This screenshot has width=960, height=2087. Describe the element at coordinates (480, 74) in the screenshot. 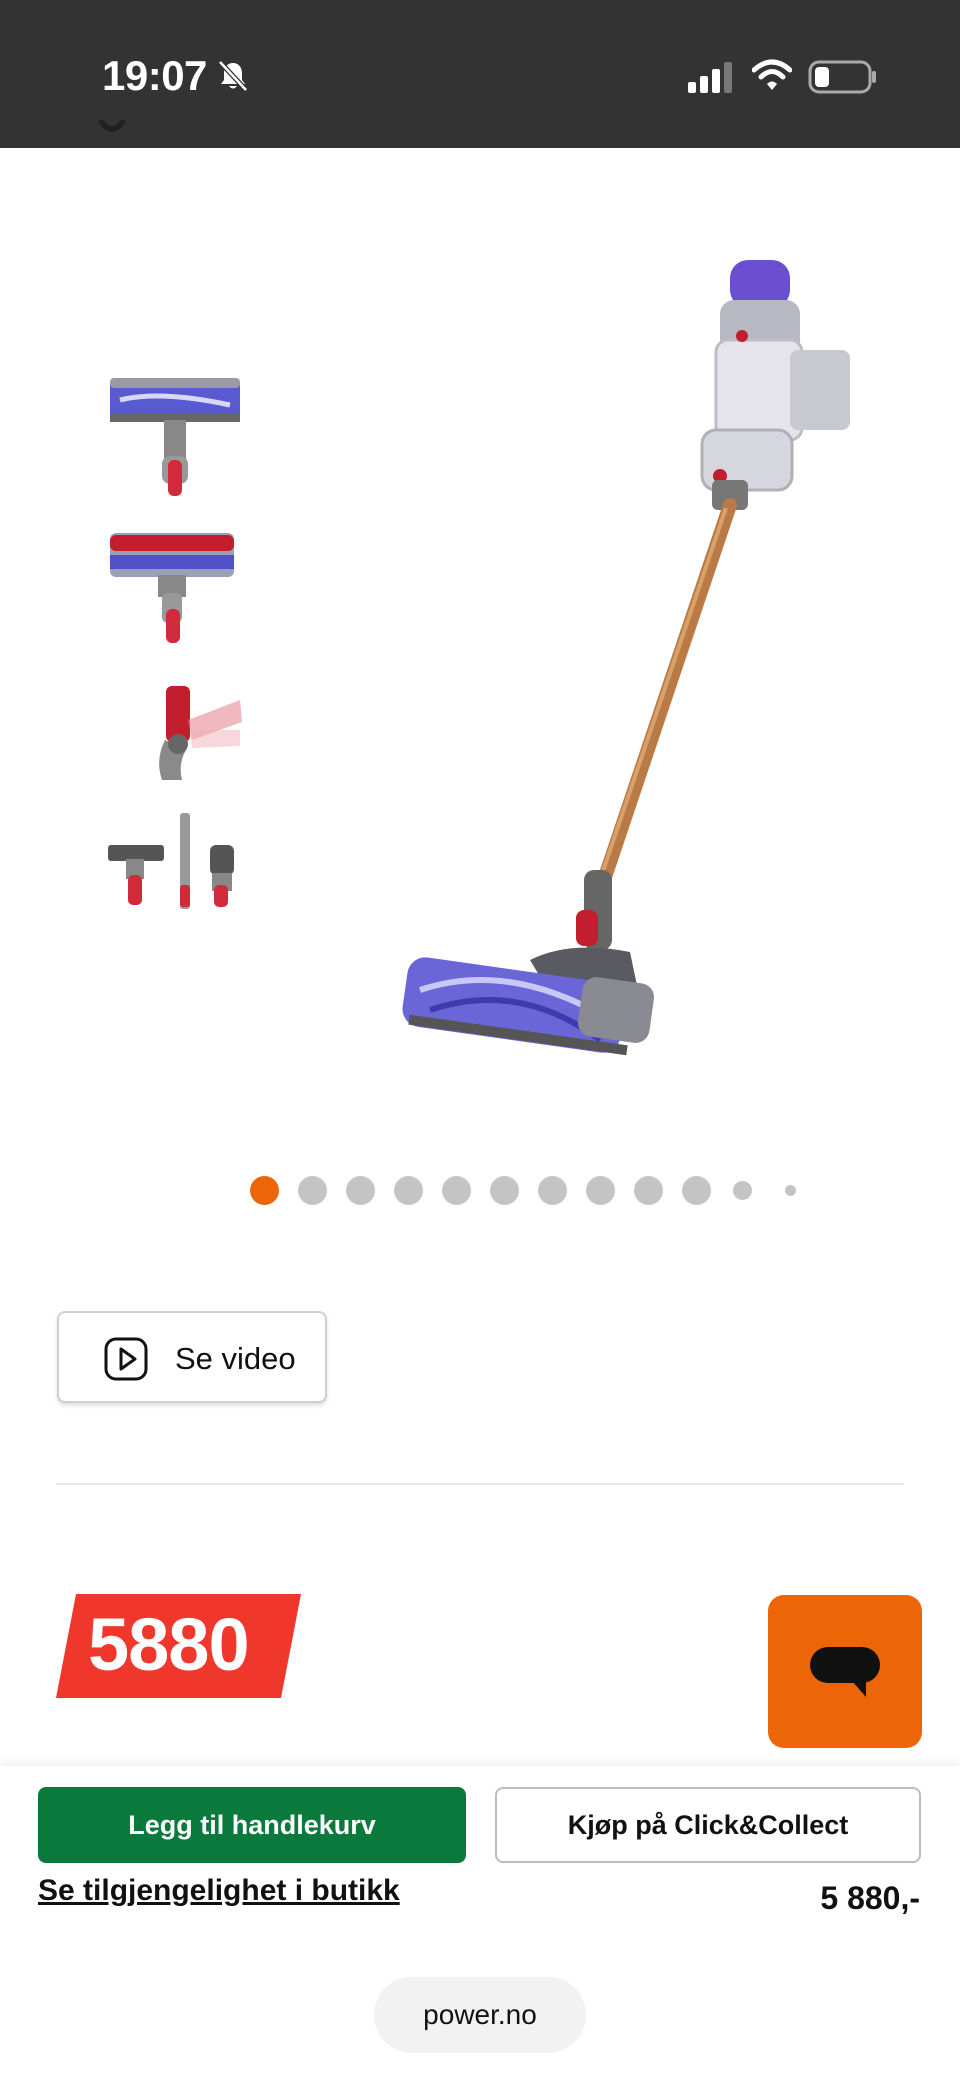

I see `status-bar: 19:07` at that location.